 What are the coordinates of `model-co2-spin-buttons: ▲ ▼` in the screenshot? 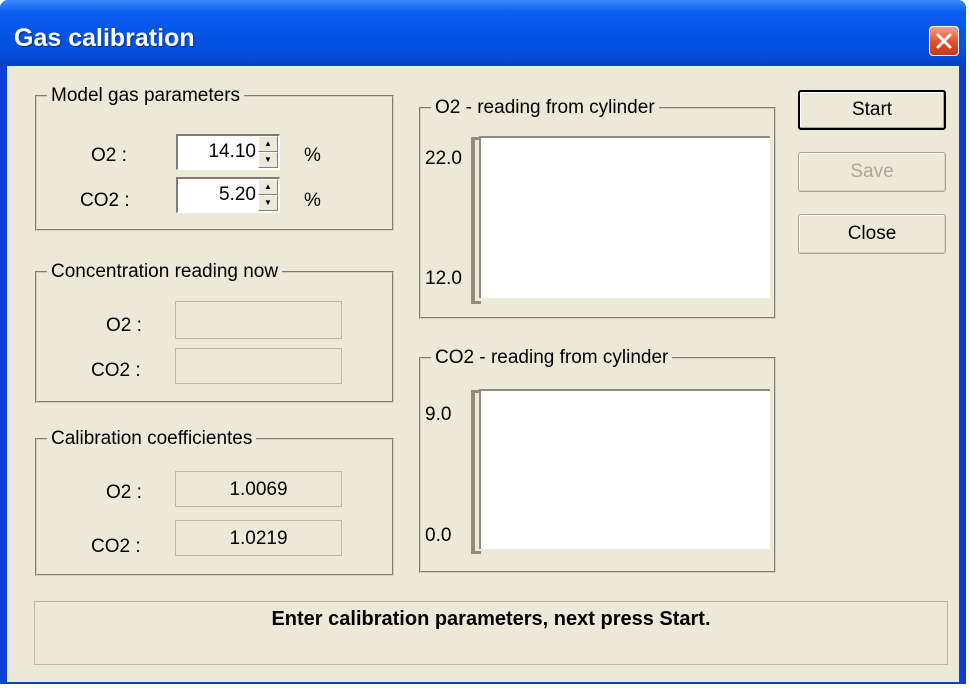 It's located at (268, 195).